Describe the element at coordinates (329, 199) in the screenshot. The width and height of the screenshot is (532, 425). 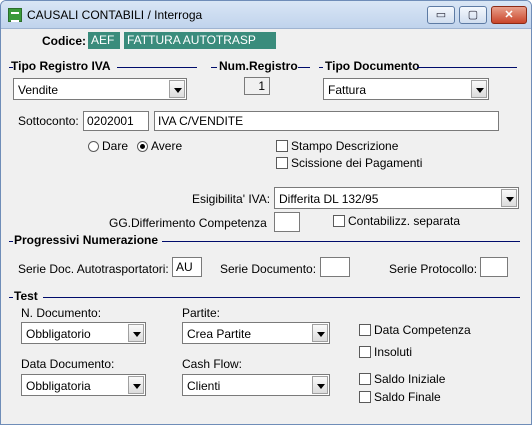
I see `esigibilita-value: Differita DL 132/95` at that location.